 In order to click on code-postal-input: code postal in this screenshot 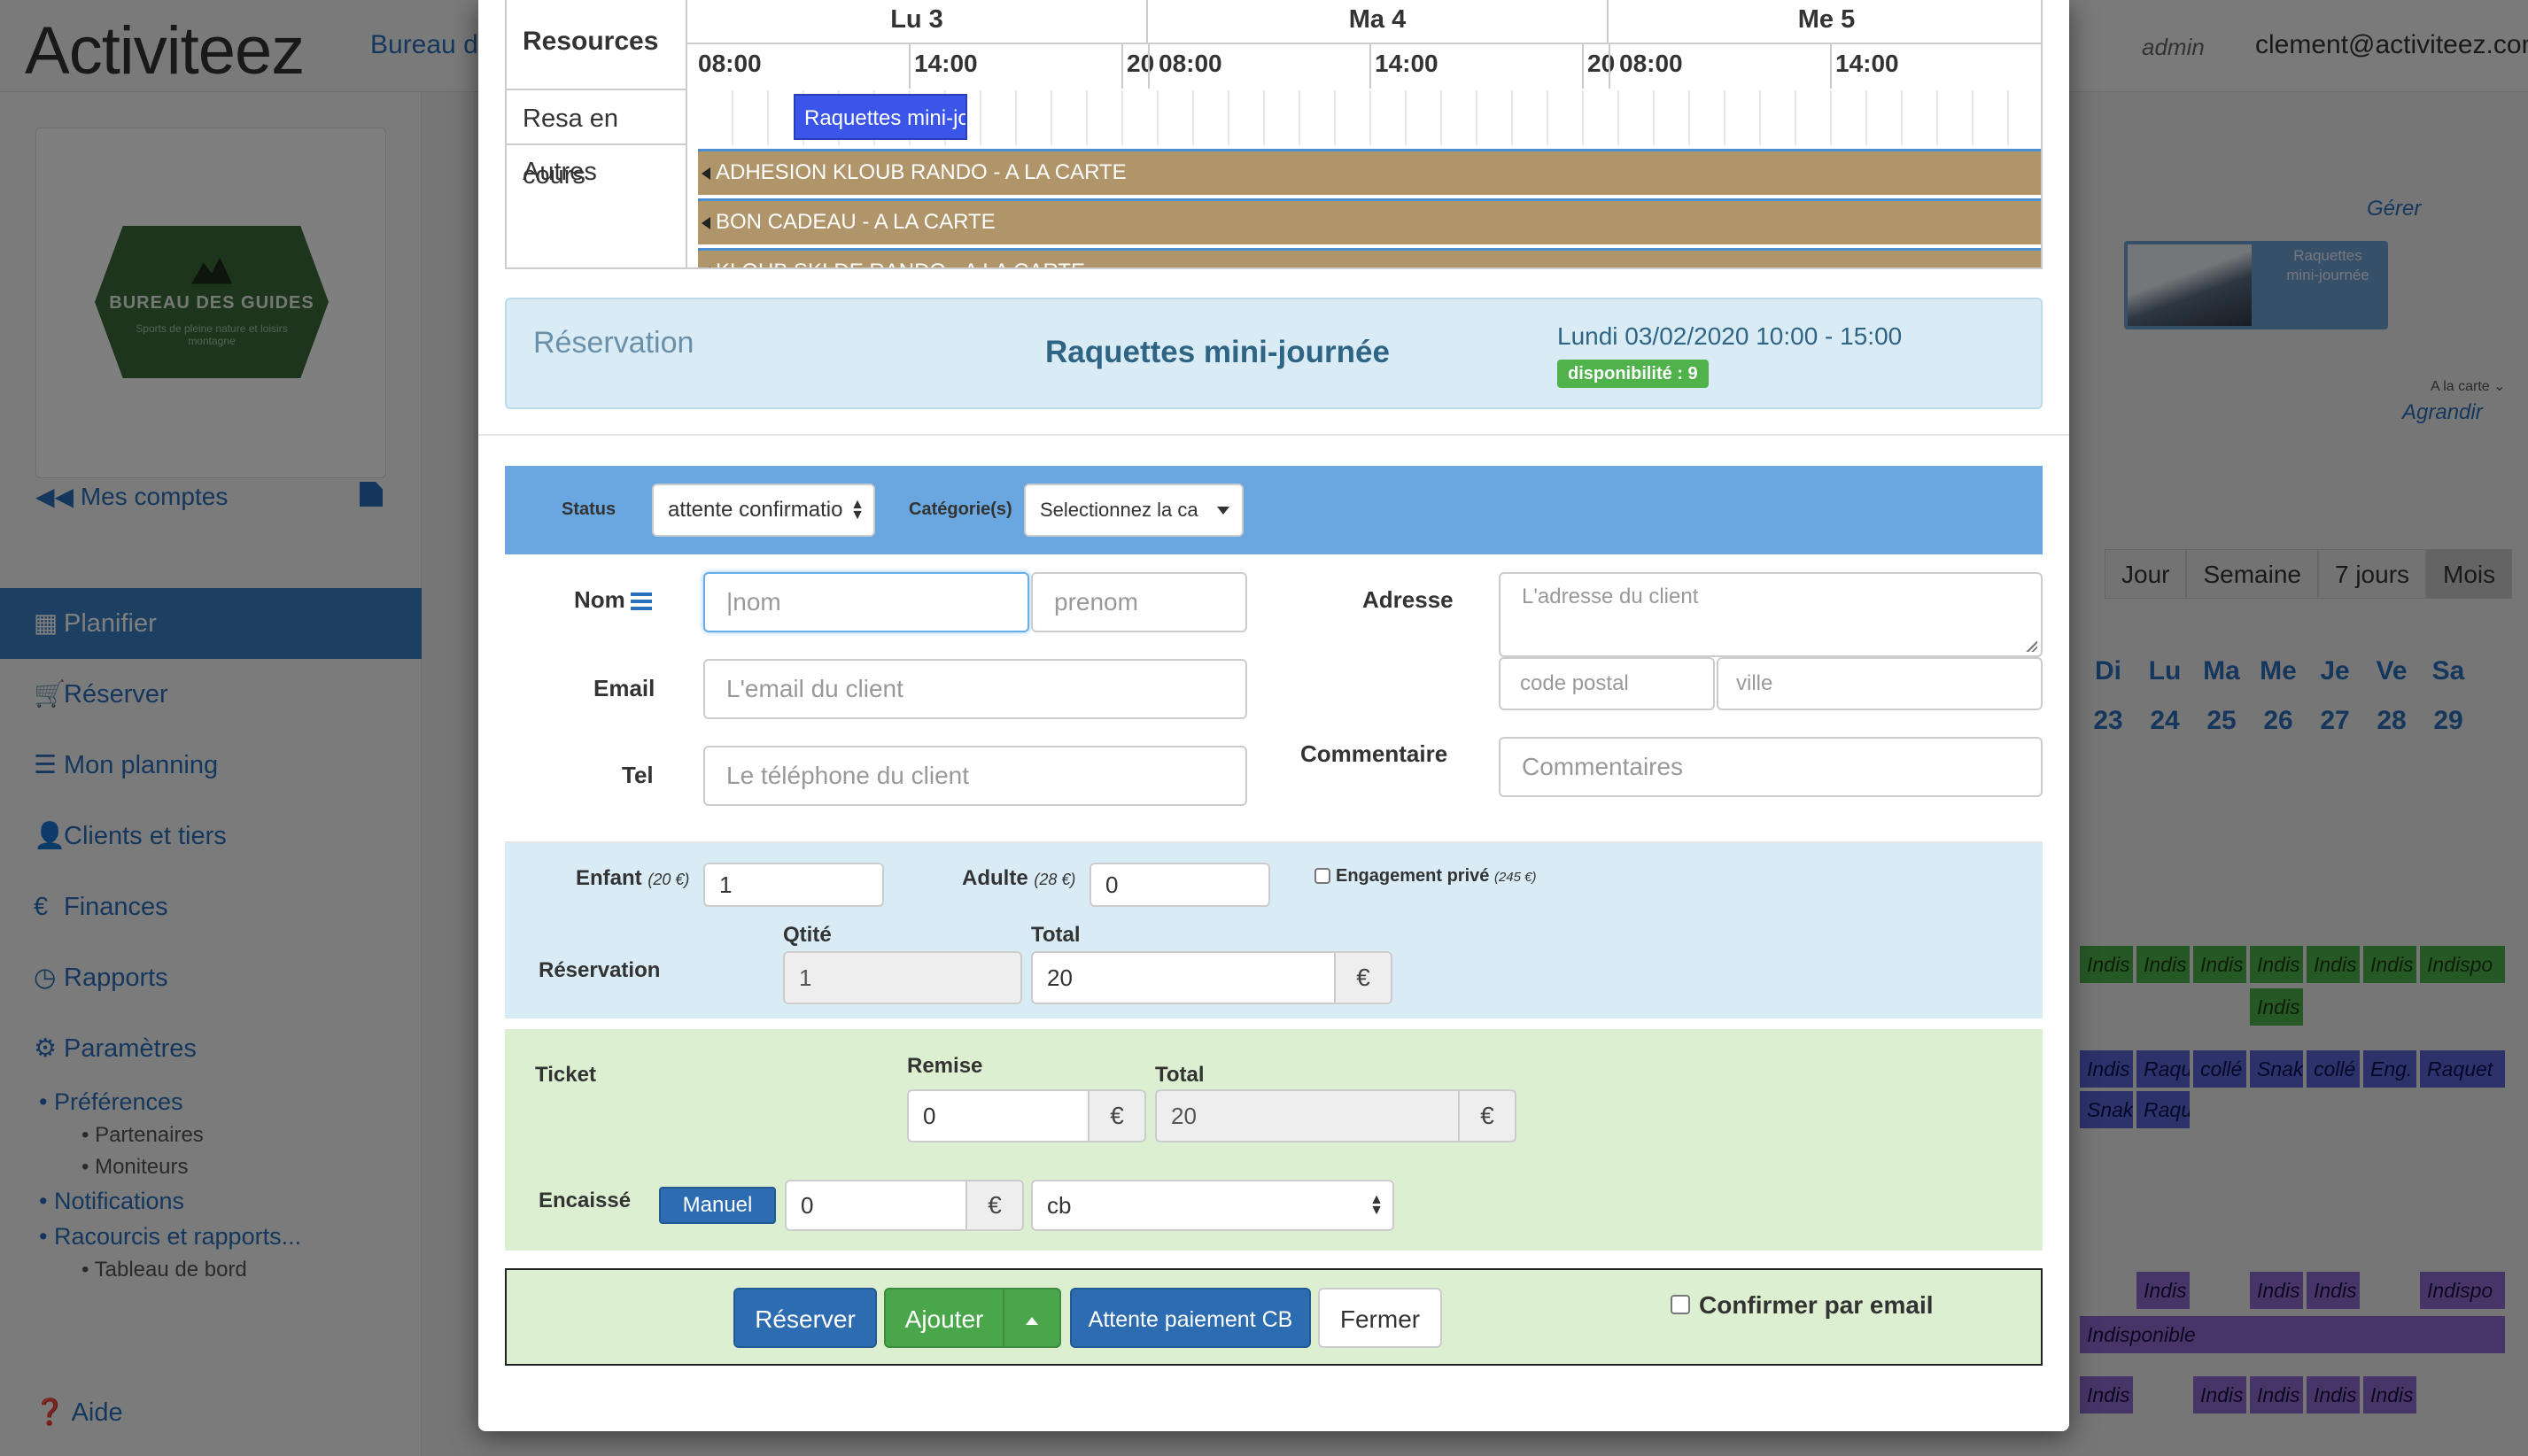, I will do `click(1607, 683)`.